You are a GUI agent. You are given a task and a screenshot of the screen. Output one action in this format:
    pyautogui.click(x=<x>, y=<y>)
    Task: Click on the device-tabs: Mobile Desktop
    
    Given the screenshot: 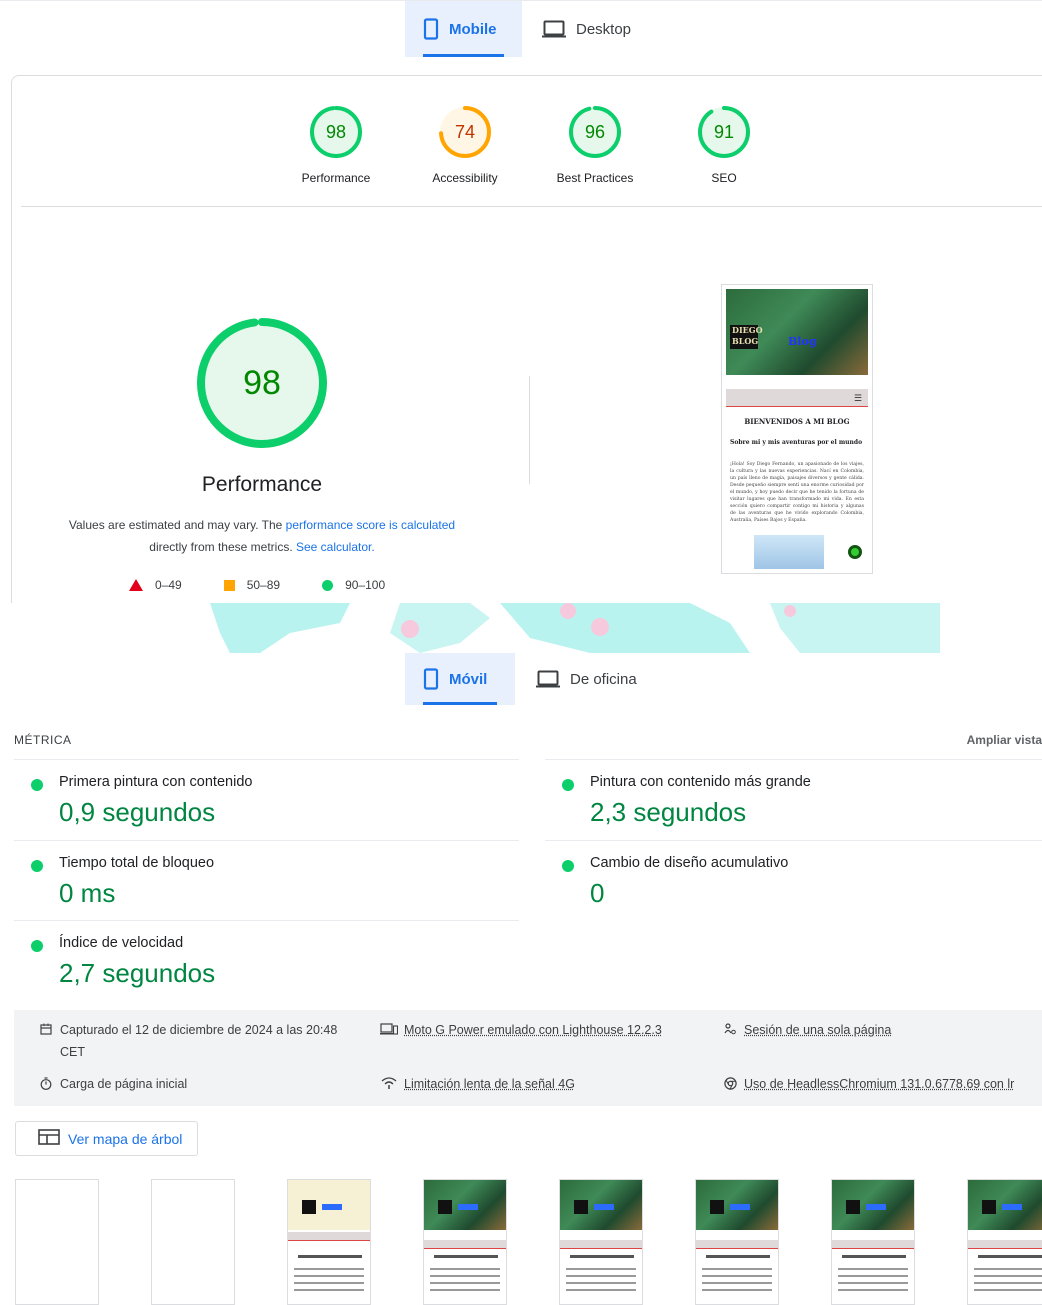 What is the action you would take?
    pyautogui.click(x=521, y=30)
    